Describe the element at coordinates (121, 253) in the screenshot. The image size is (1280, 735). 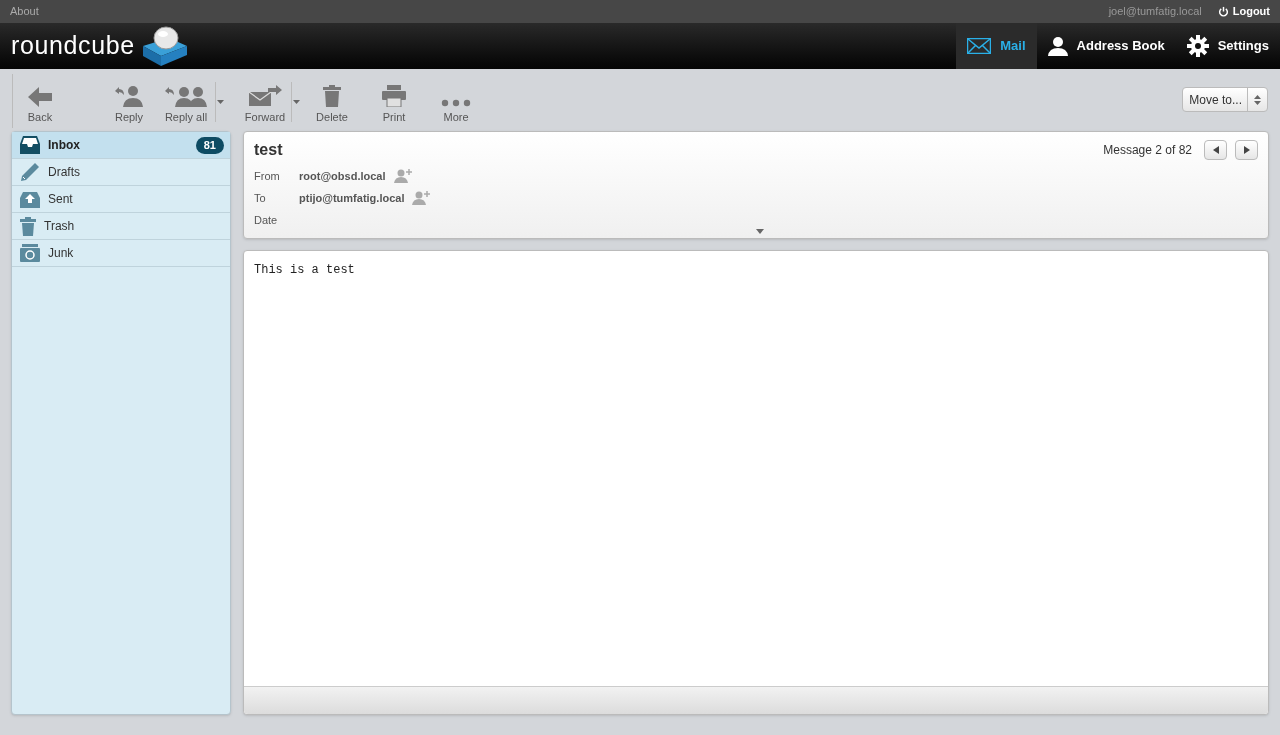
I see `folder-item: Junk` at that location.